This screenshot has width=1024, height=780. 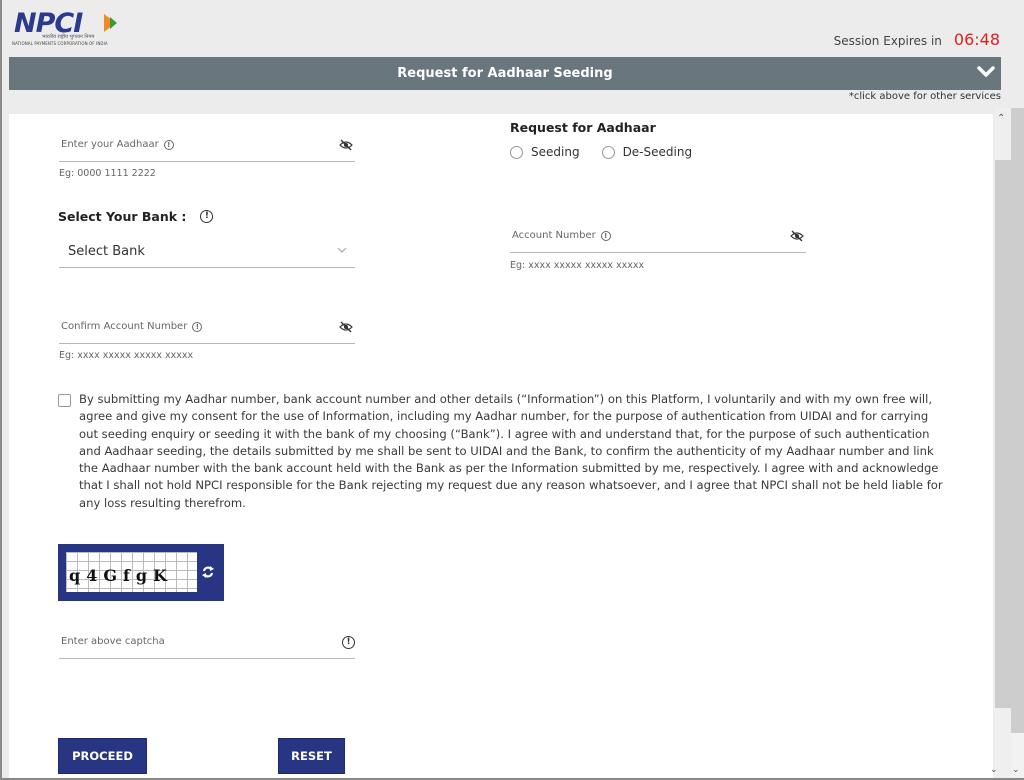 What do you see at coordinates (106, 251) in the screenshot?
I see `bank-select-value: Select Bank` at bounding box center [106, 251].